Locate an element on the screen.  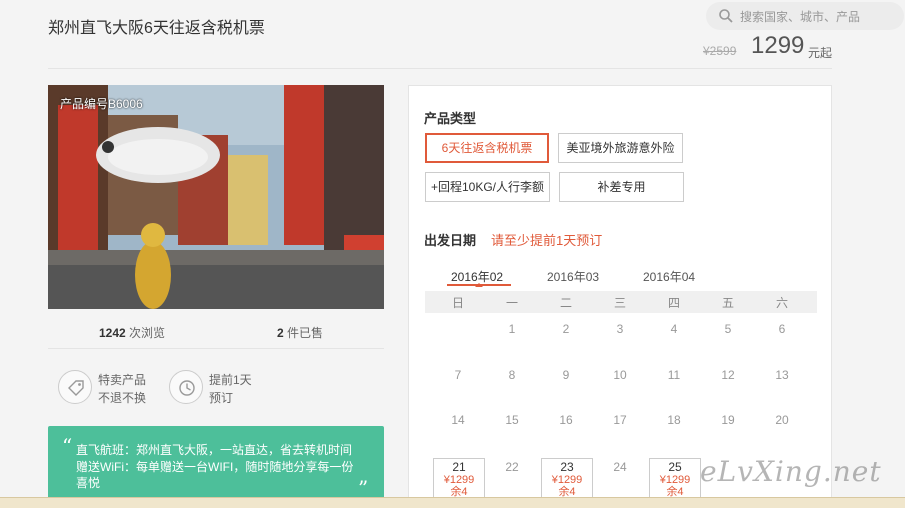
calendar-day: 5 is located at coordinates (728, 329).